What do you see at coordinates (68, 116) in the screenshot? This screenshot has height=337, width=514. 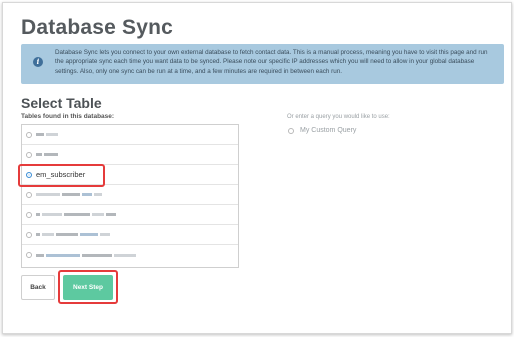 I see `tables-found-label: Tables found in this database:` at bounding box center [68, 116].